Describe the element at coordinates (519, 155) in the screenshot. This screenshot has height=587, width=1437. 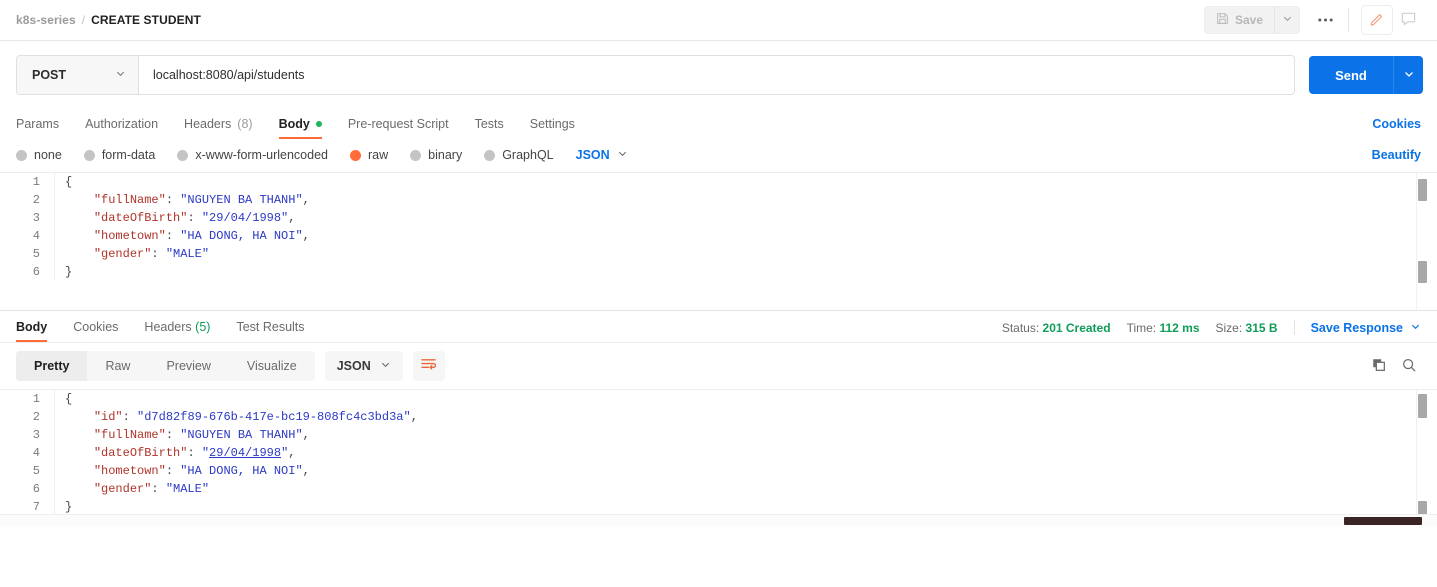
I see `body-type-graphql: GraphQL` at that location.